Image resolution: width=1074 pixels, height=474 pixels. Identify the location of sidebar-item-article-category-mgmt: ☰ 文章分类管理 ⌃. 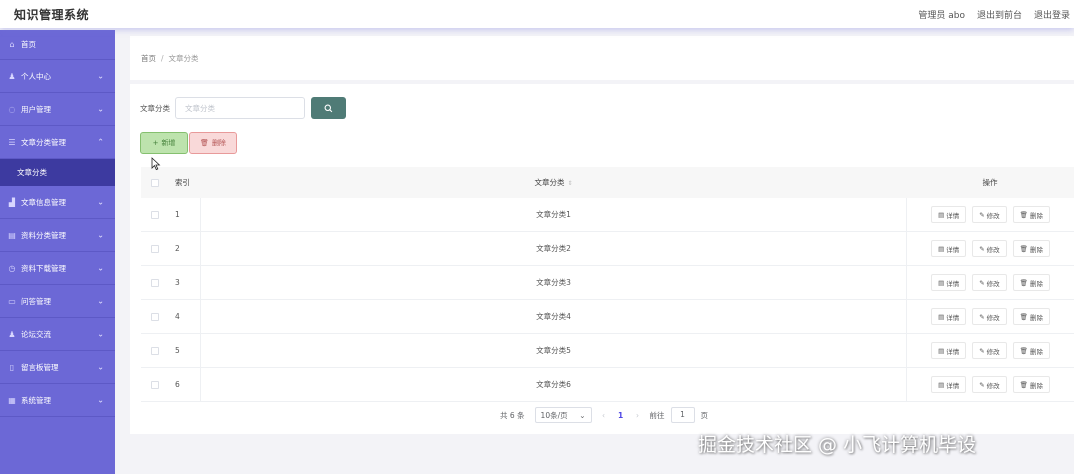
(57, 142).